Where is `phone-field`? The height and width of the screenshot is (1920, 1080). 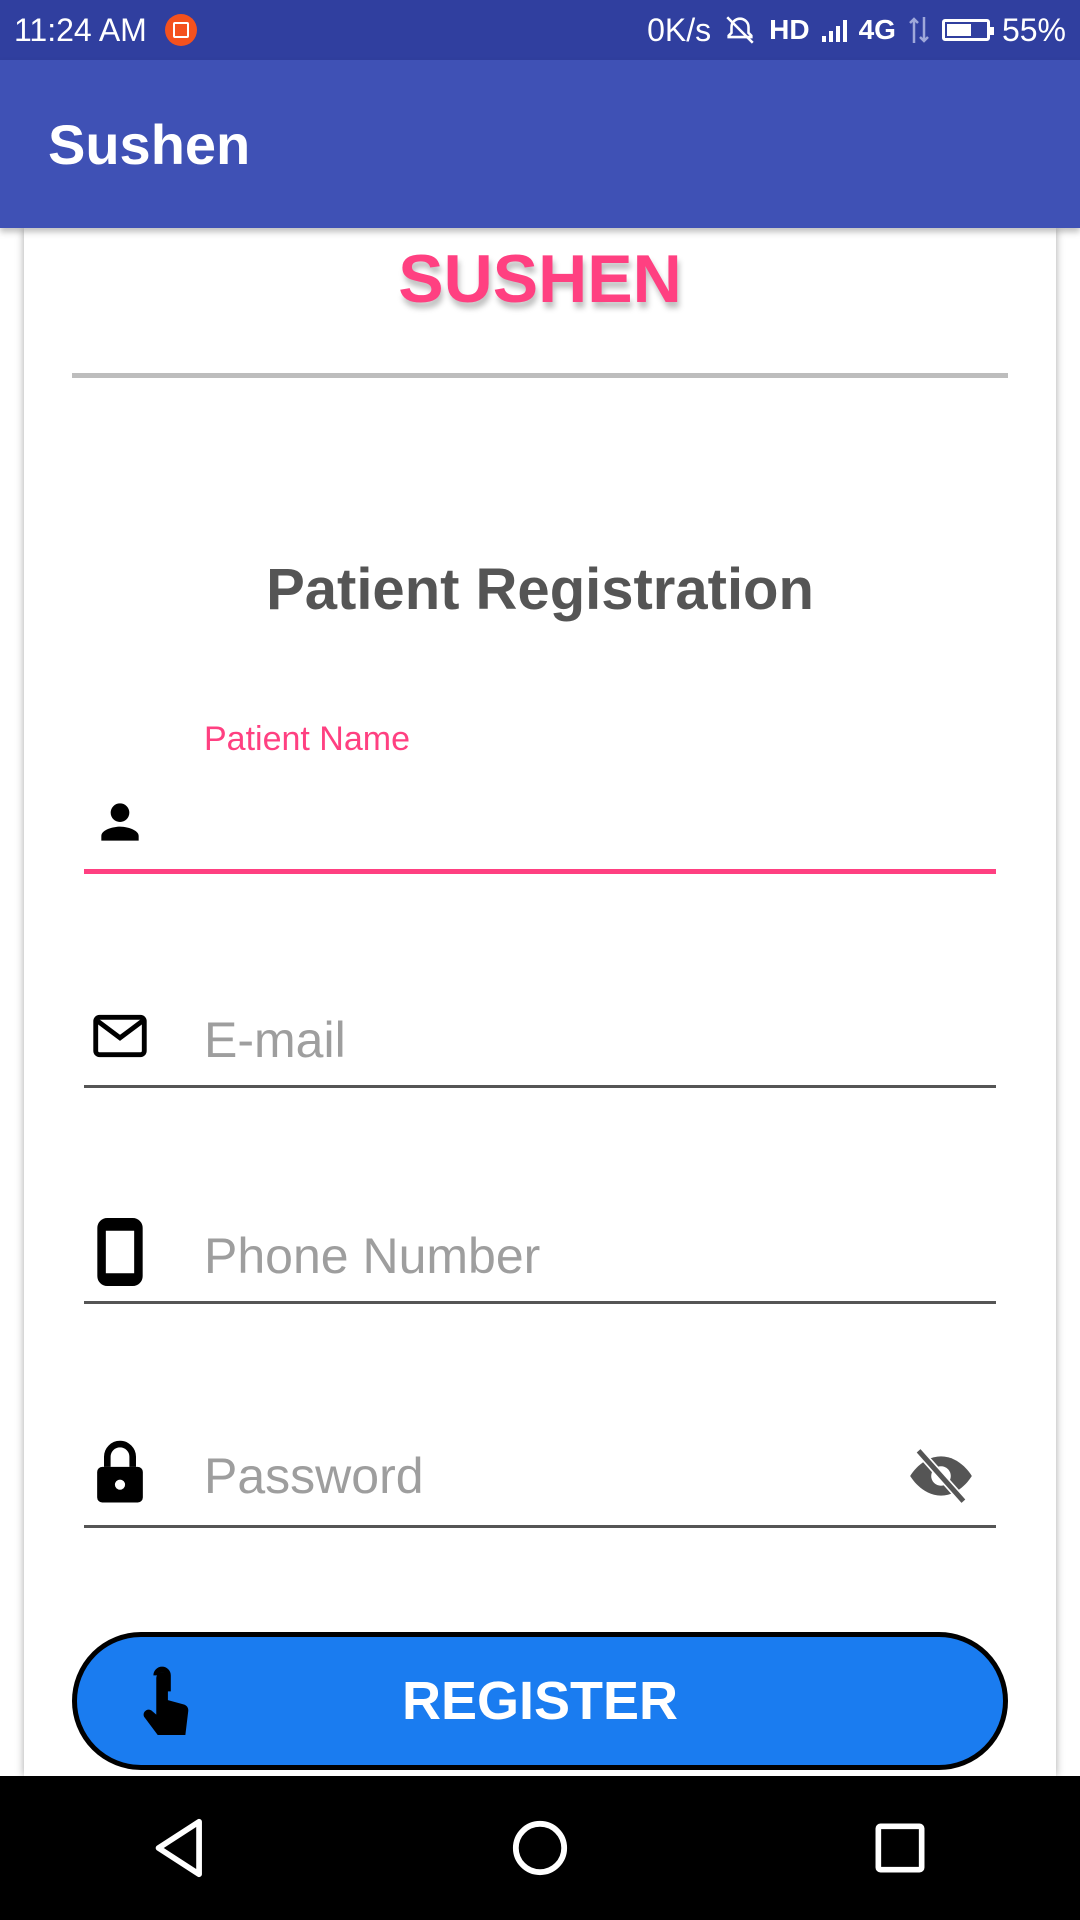
phone-field is located at coordinates (540, 1260).